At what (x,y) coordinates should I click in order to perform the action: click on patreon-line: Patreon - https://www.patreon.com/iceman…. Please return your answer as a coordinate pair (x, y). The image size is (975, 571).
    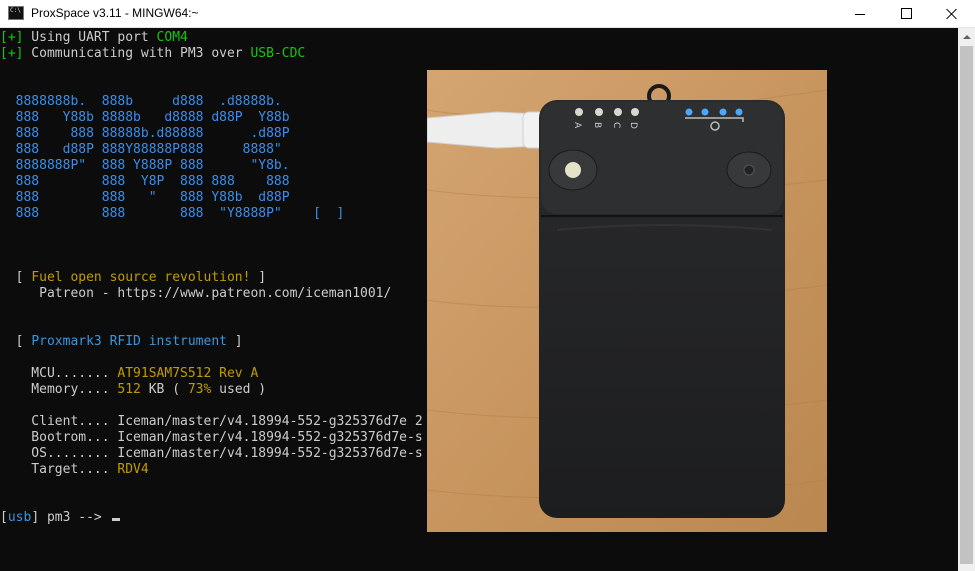
    Looking at the image, I should click on (196, 293).